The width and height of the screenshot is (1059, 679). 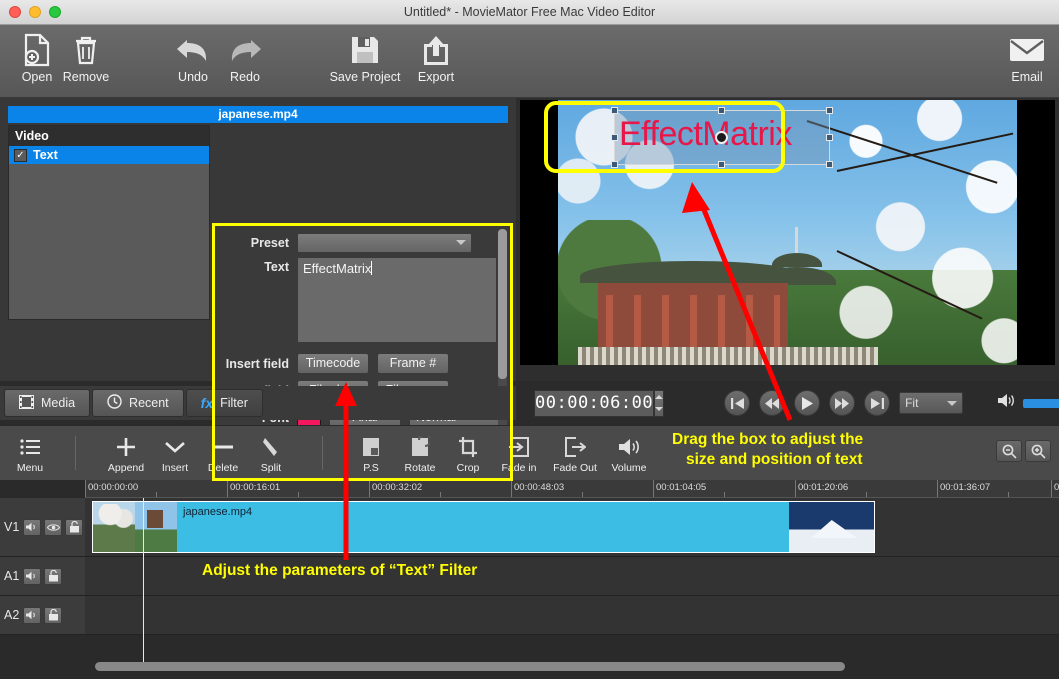 I want to click on fade-out-button: Fade Out, so click(x=575, y=454).